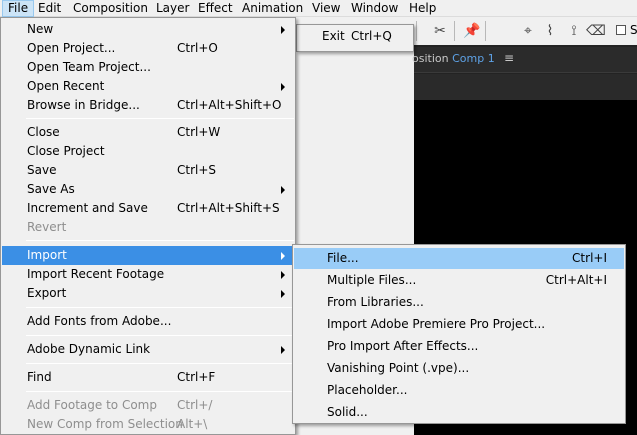 The image size is (637, 435). Describe the element at coordinates (550, 31) in the screenshot. I see `brush-tool-icon: ⌇` at that location.